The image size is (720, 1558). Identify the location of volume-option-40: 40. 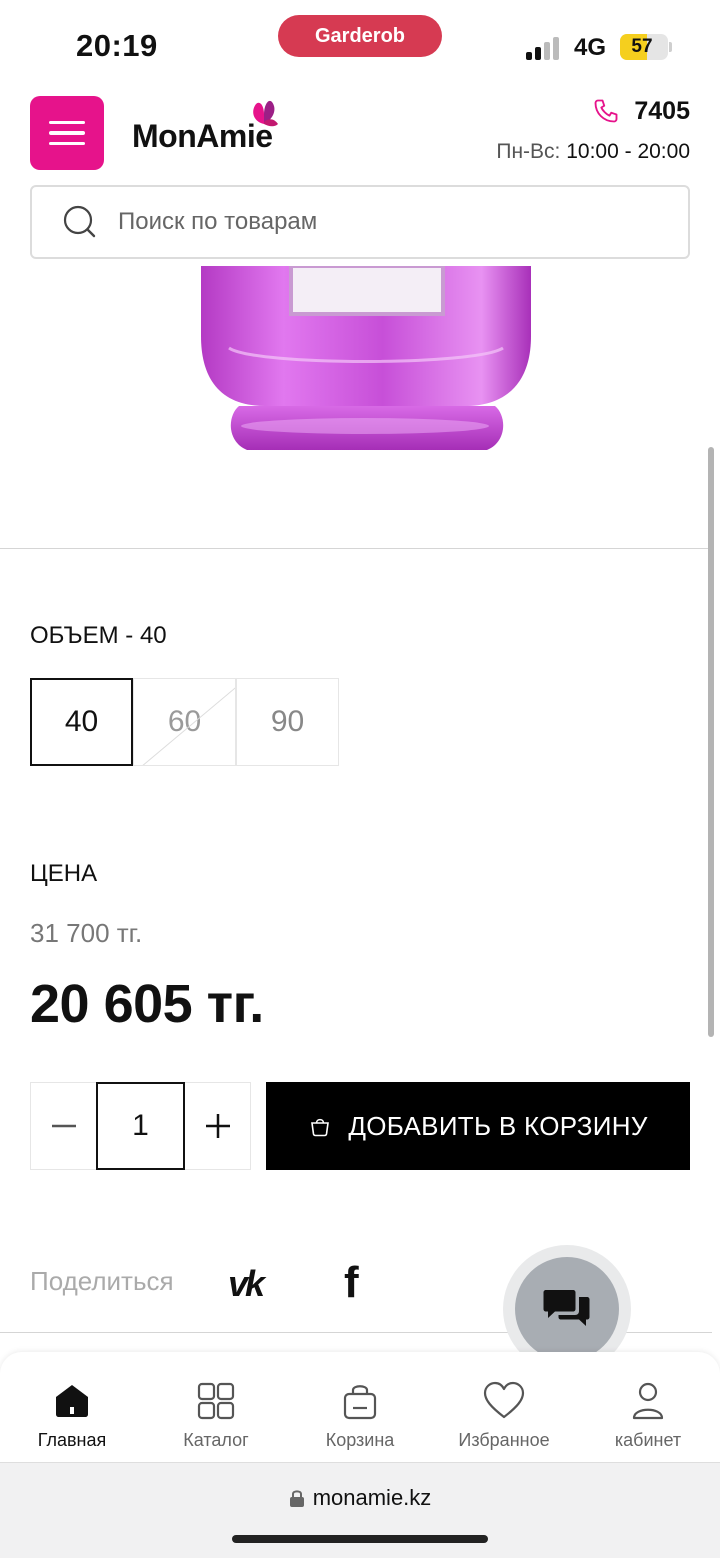
(81, 722).